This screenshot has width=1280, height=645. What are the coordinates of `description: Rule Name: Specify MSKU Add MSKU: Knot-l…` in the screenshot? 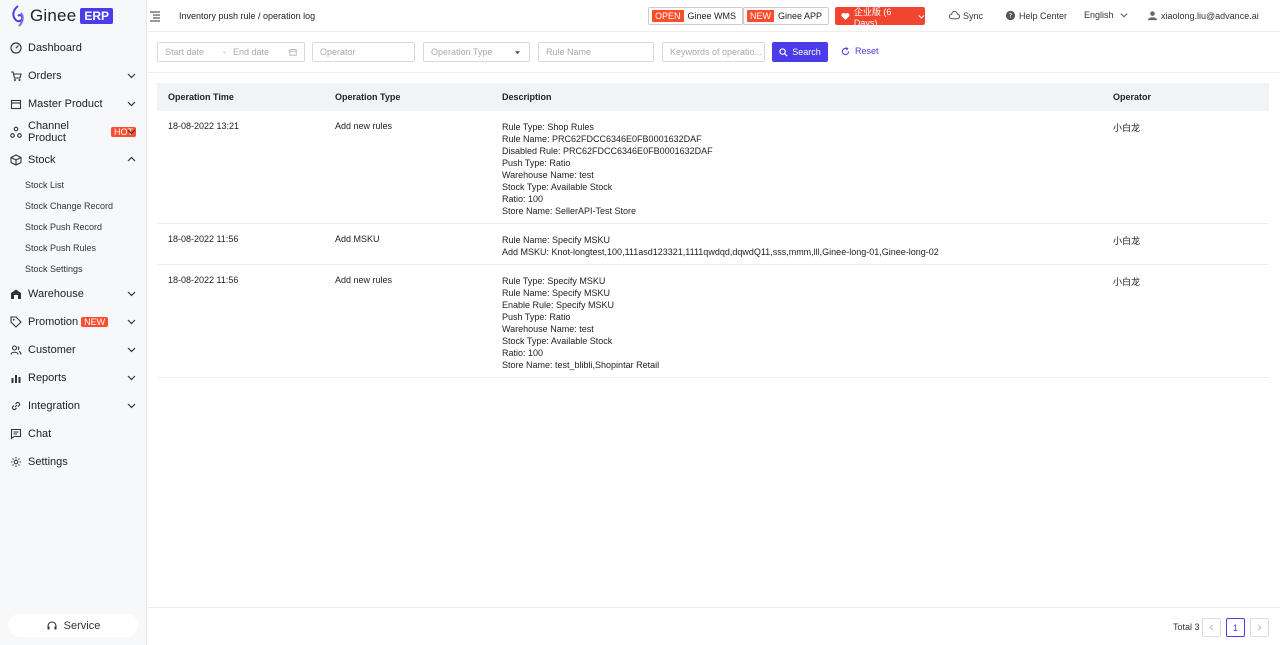 It's located at (720, 246).